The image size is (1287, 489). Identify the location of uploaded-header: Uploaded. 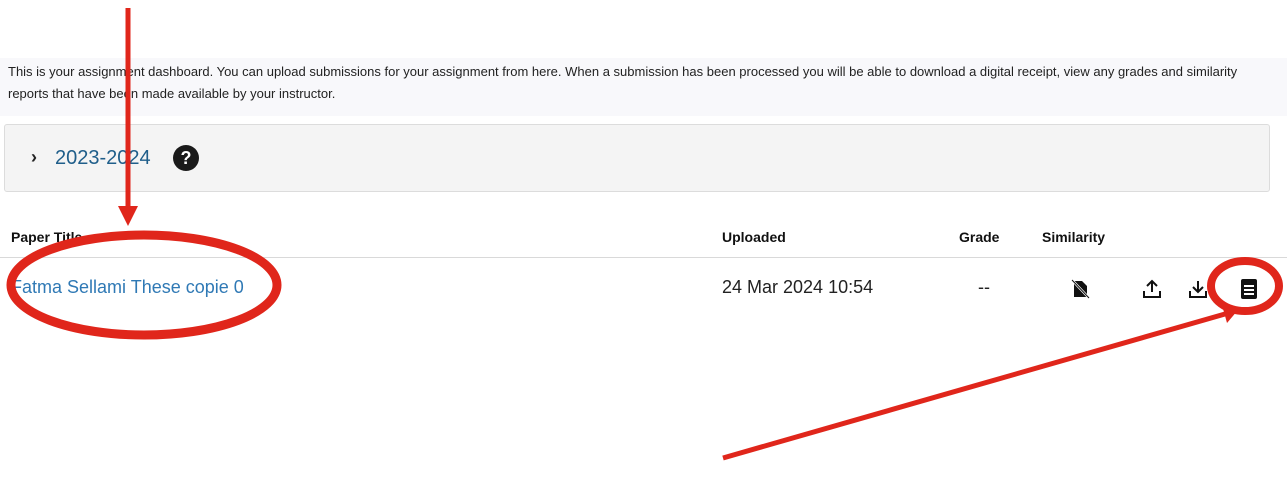
(754, 237).